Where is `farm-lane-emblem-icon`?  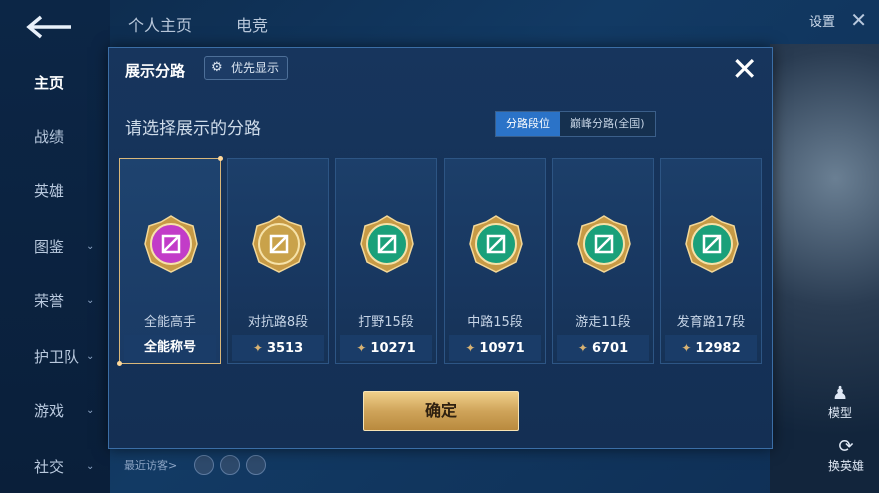 farm-lane-emblem-icon is located at coordinates (712, 244).